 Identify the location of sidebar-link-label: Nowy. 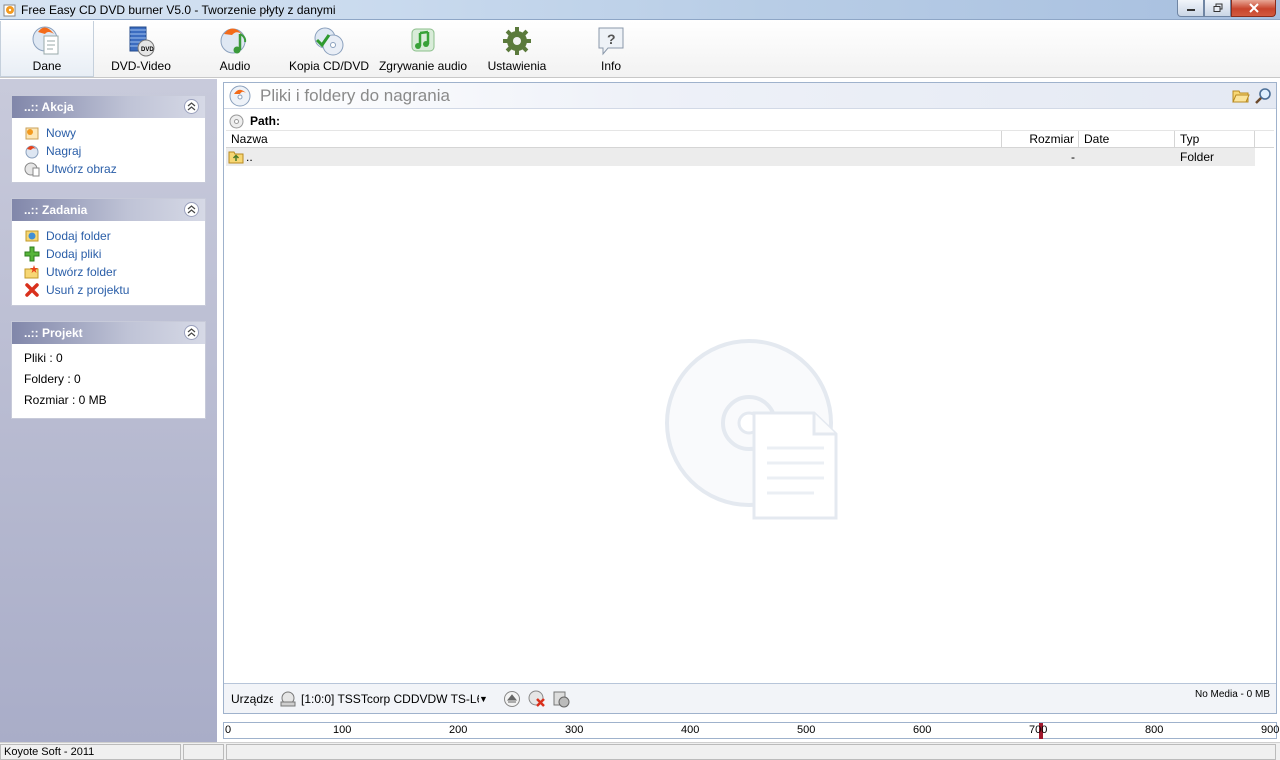
(61, 133).